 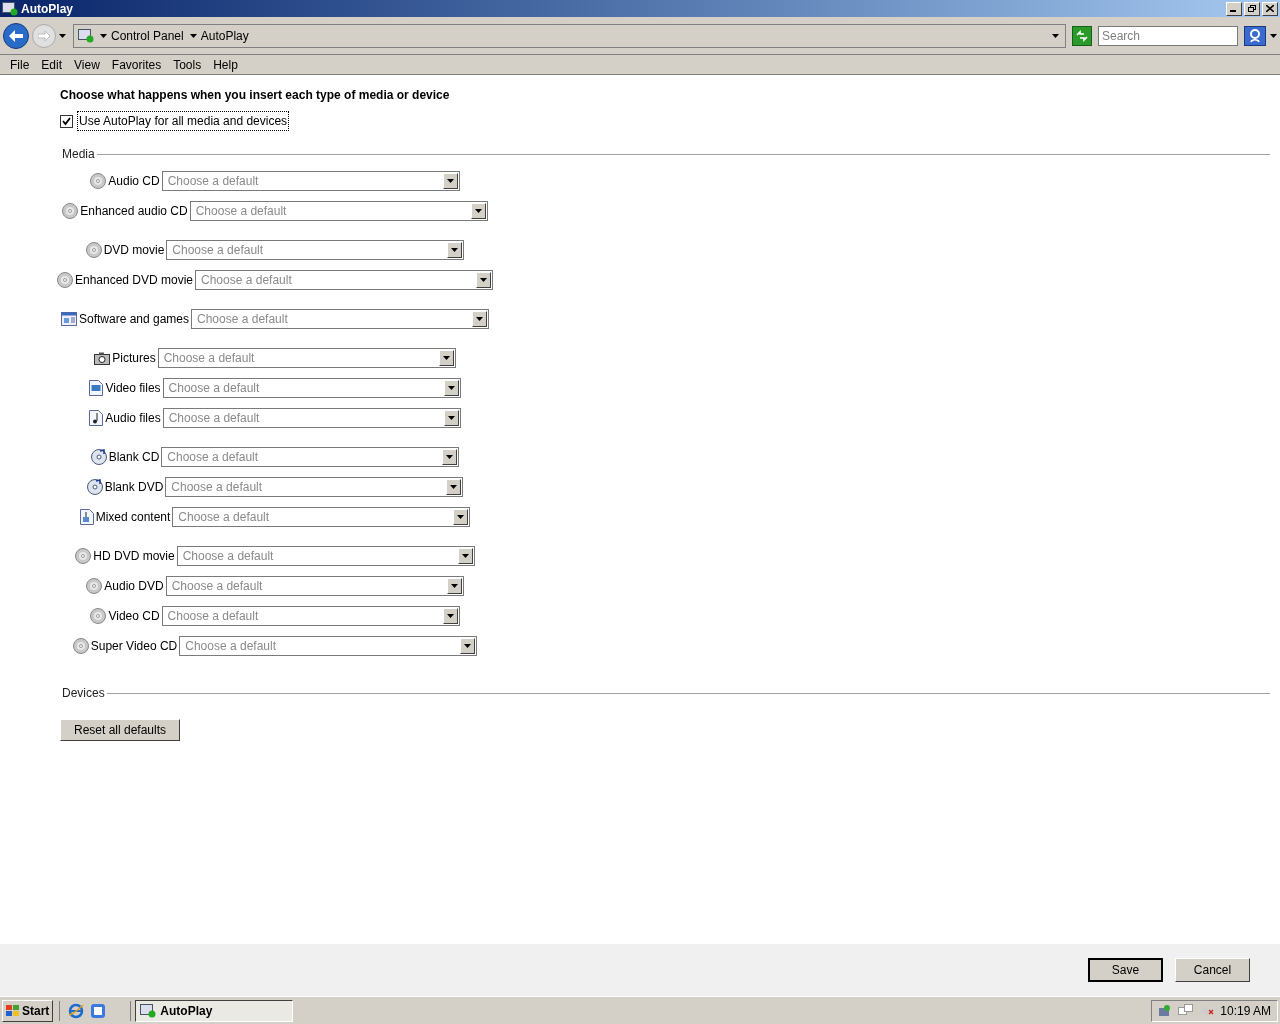 What do you see at coordinates (78, 154) in the screenshot?
I see `section-title: Media` at bounding box center [78, 154].